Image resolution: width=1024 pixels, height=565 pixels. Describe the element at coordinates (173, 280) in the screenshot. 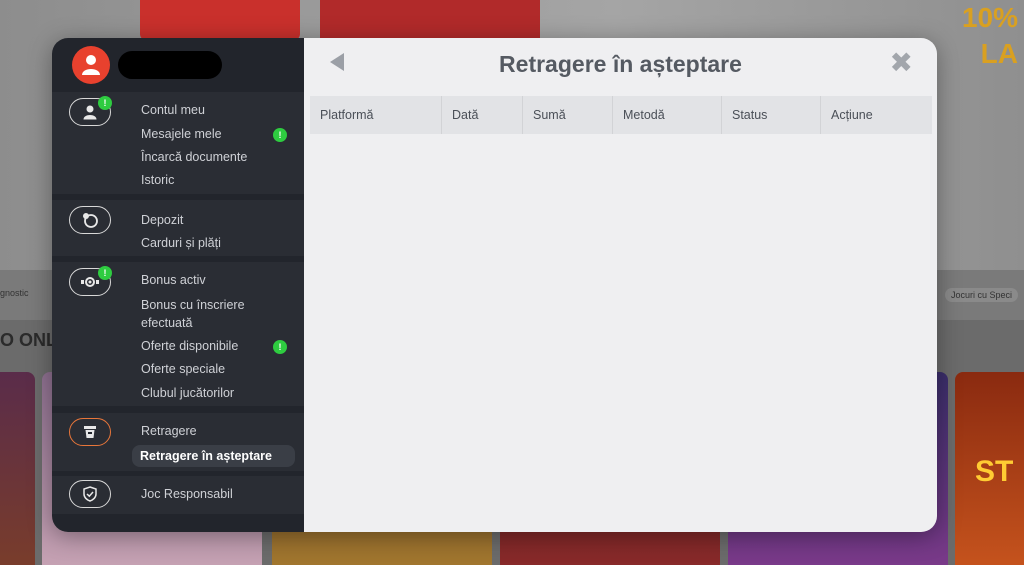

I see `sidebar-item-bonus-activ: Bonus activ` at that location.